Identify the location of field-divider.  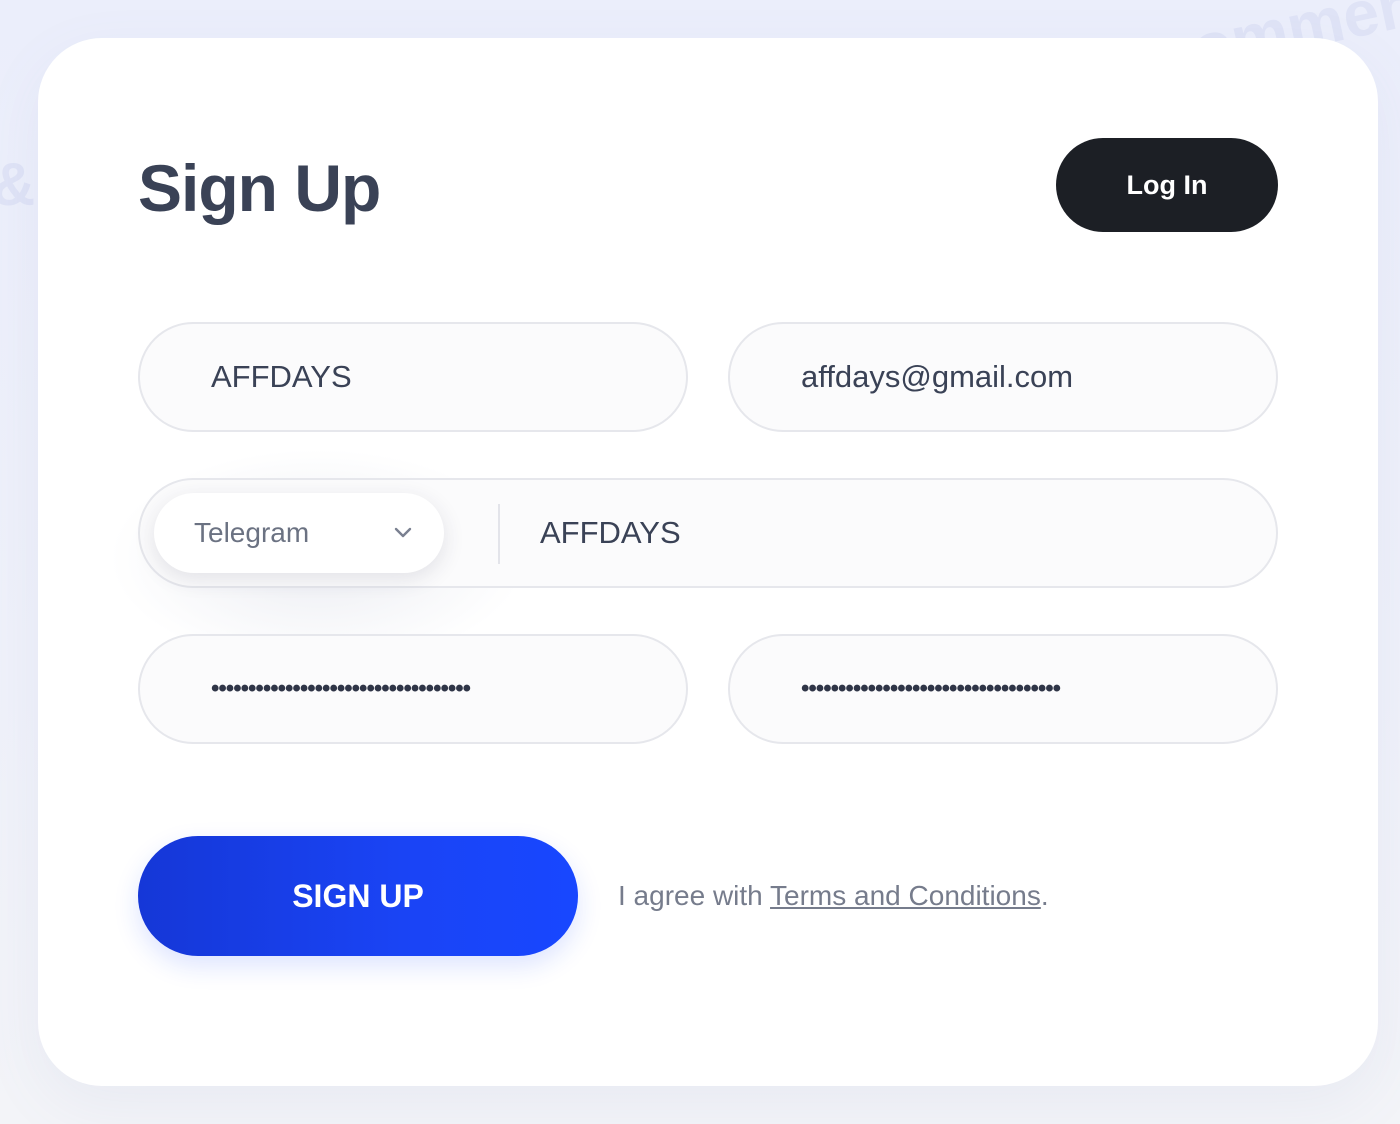
(499, 534).